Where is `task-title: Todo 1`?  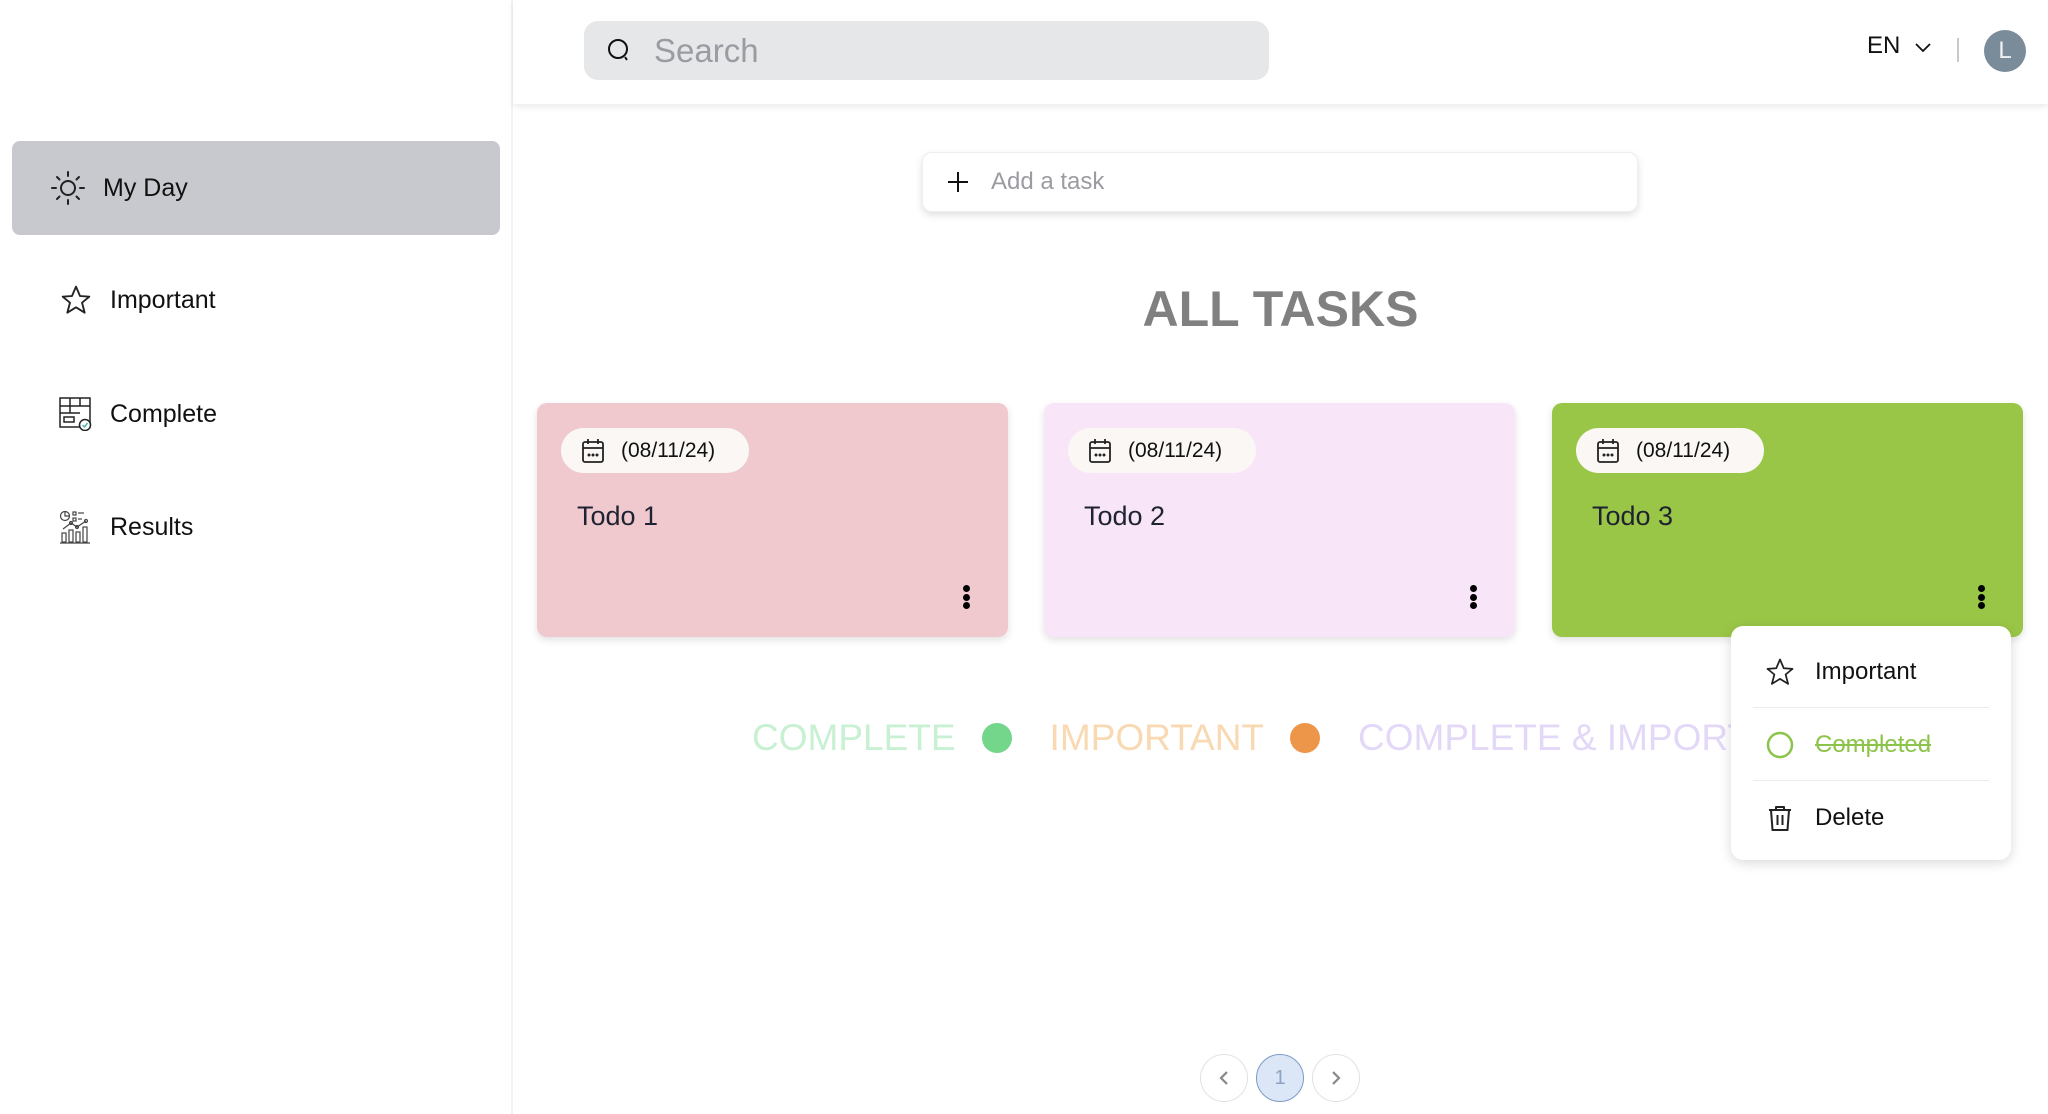
task-title: Todo 1 is located at coordinates (618, 516).